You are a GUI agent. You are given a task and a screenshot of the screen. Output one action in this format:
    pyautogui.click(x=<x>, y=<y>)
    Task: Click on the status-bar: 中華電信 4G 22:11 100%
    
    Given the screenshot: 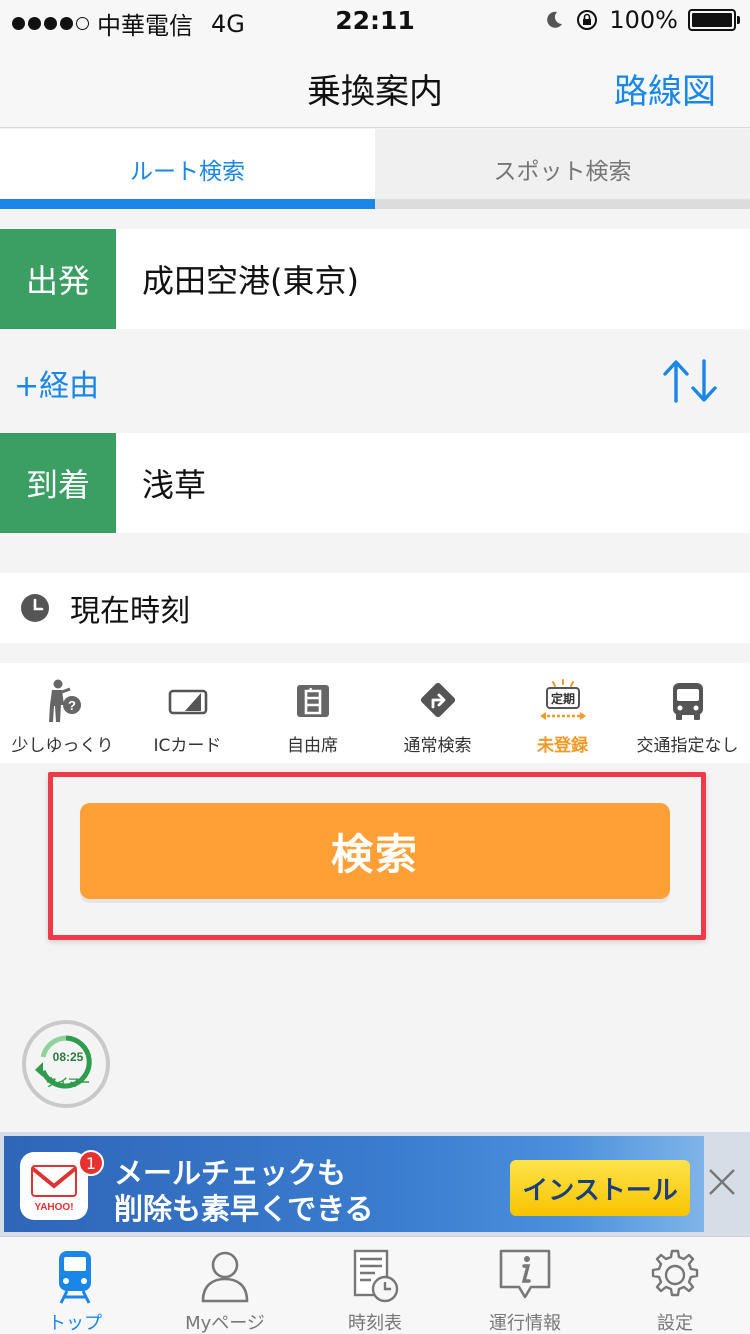 What is the action you would take?
    pyautogui.click(x=375, y=20)
    